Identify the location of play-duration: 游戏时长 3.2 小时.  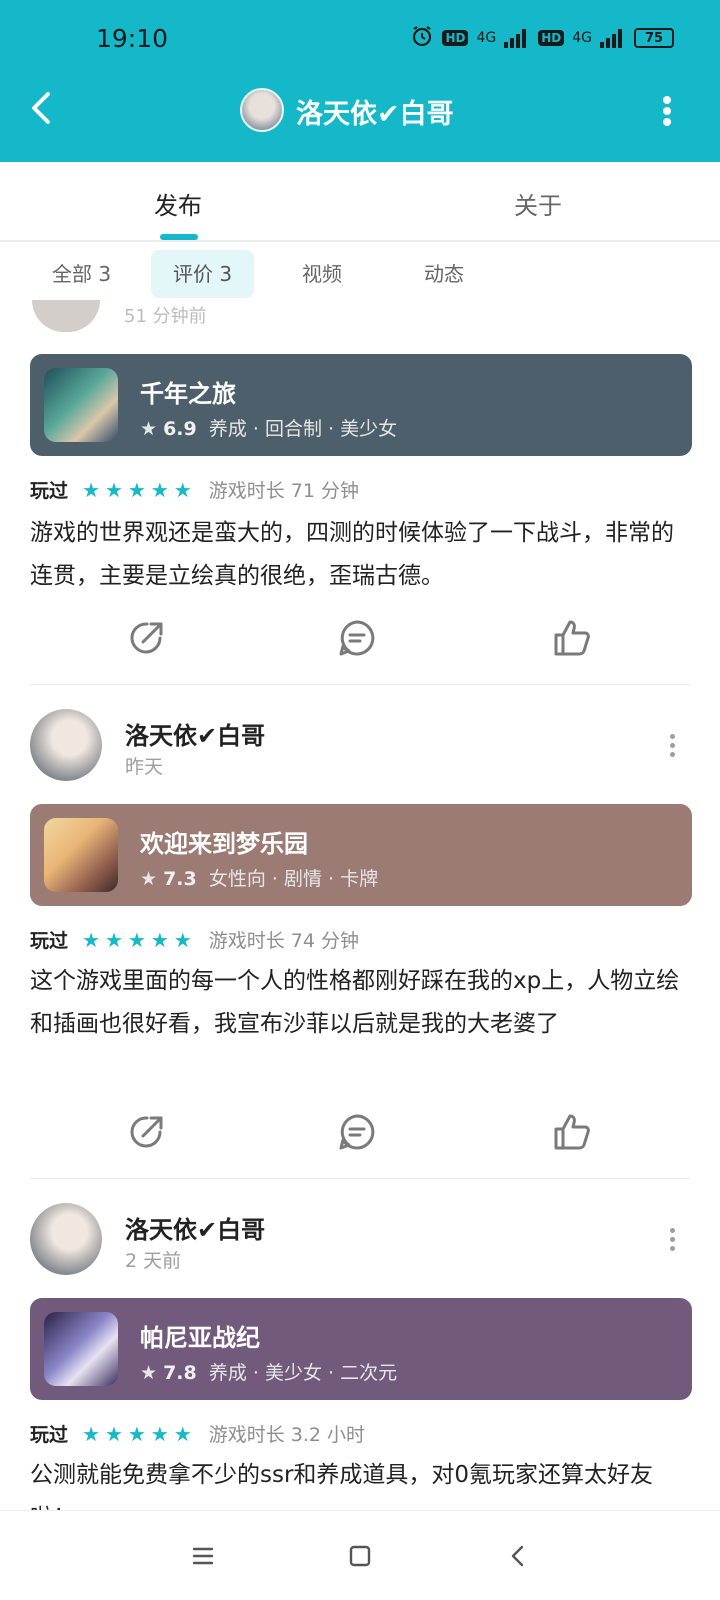
(287, 1435).